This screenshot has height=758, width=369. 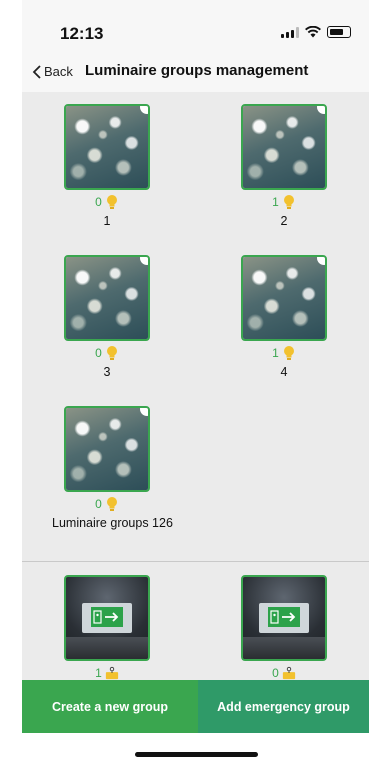 What do you see at coordinates (107, 372) in the screenshot?
I see `group-name: 3` at bounding box center [107, 372].